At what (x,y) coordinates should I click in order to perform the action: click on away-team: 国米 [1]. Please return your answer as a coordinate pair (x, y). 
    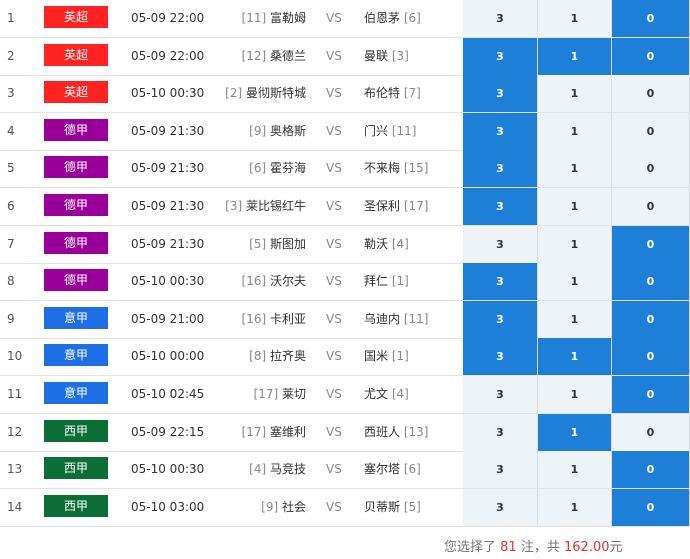
    Looking at the image, I should click on (386, 356).